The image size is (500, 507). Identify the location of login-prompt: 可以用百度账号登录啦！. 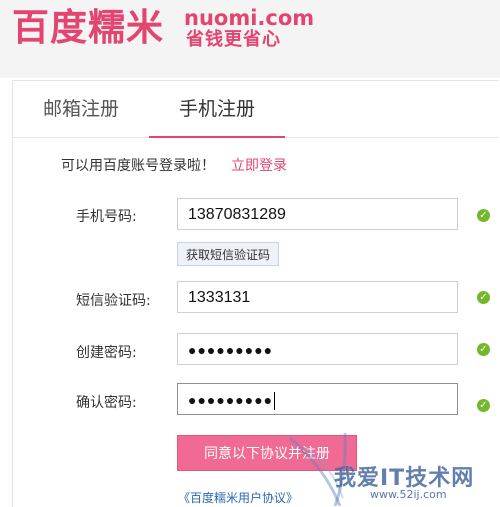
(138, 166).